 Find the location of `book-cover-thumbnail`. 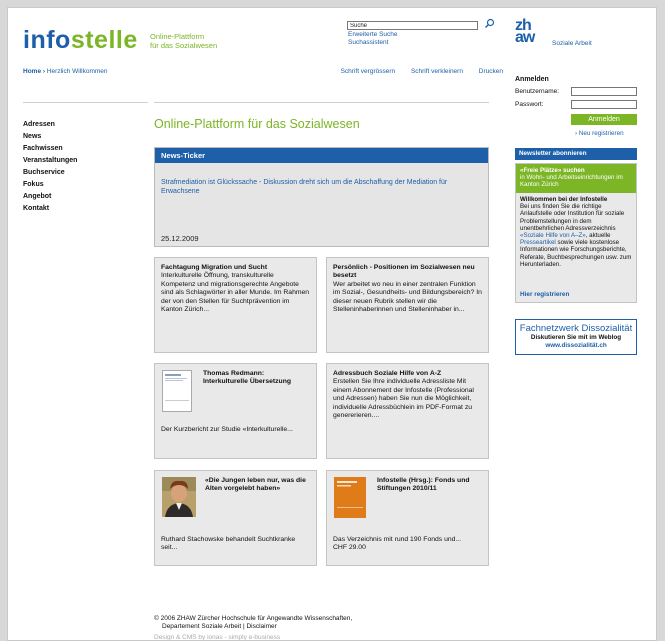

book-cover-thumbnail is located at coordinates (350, 497).